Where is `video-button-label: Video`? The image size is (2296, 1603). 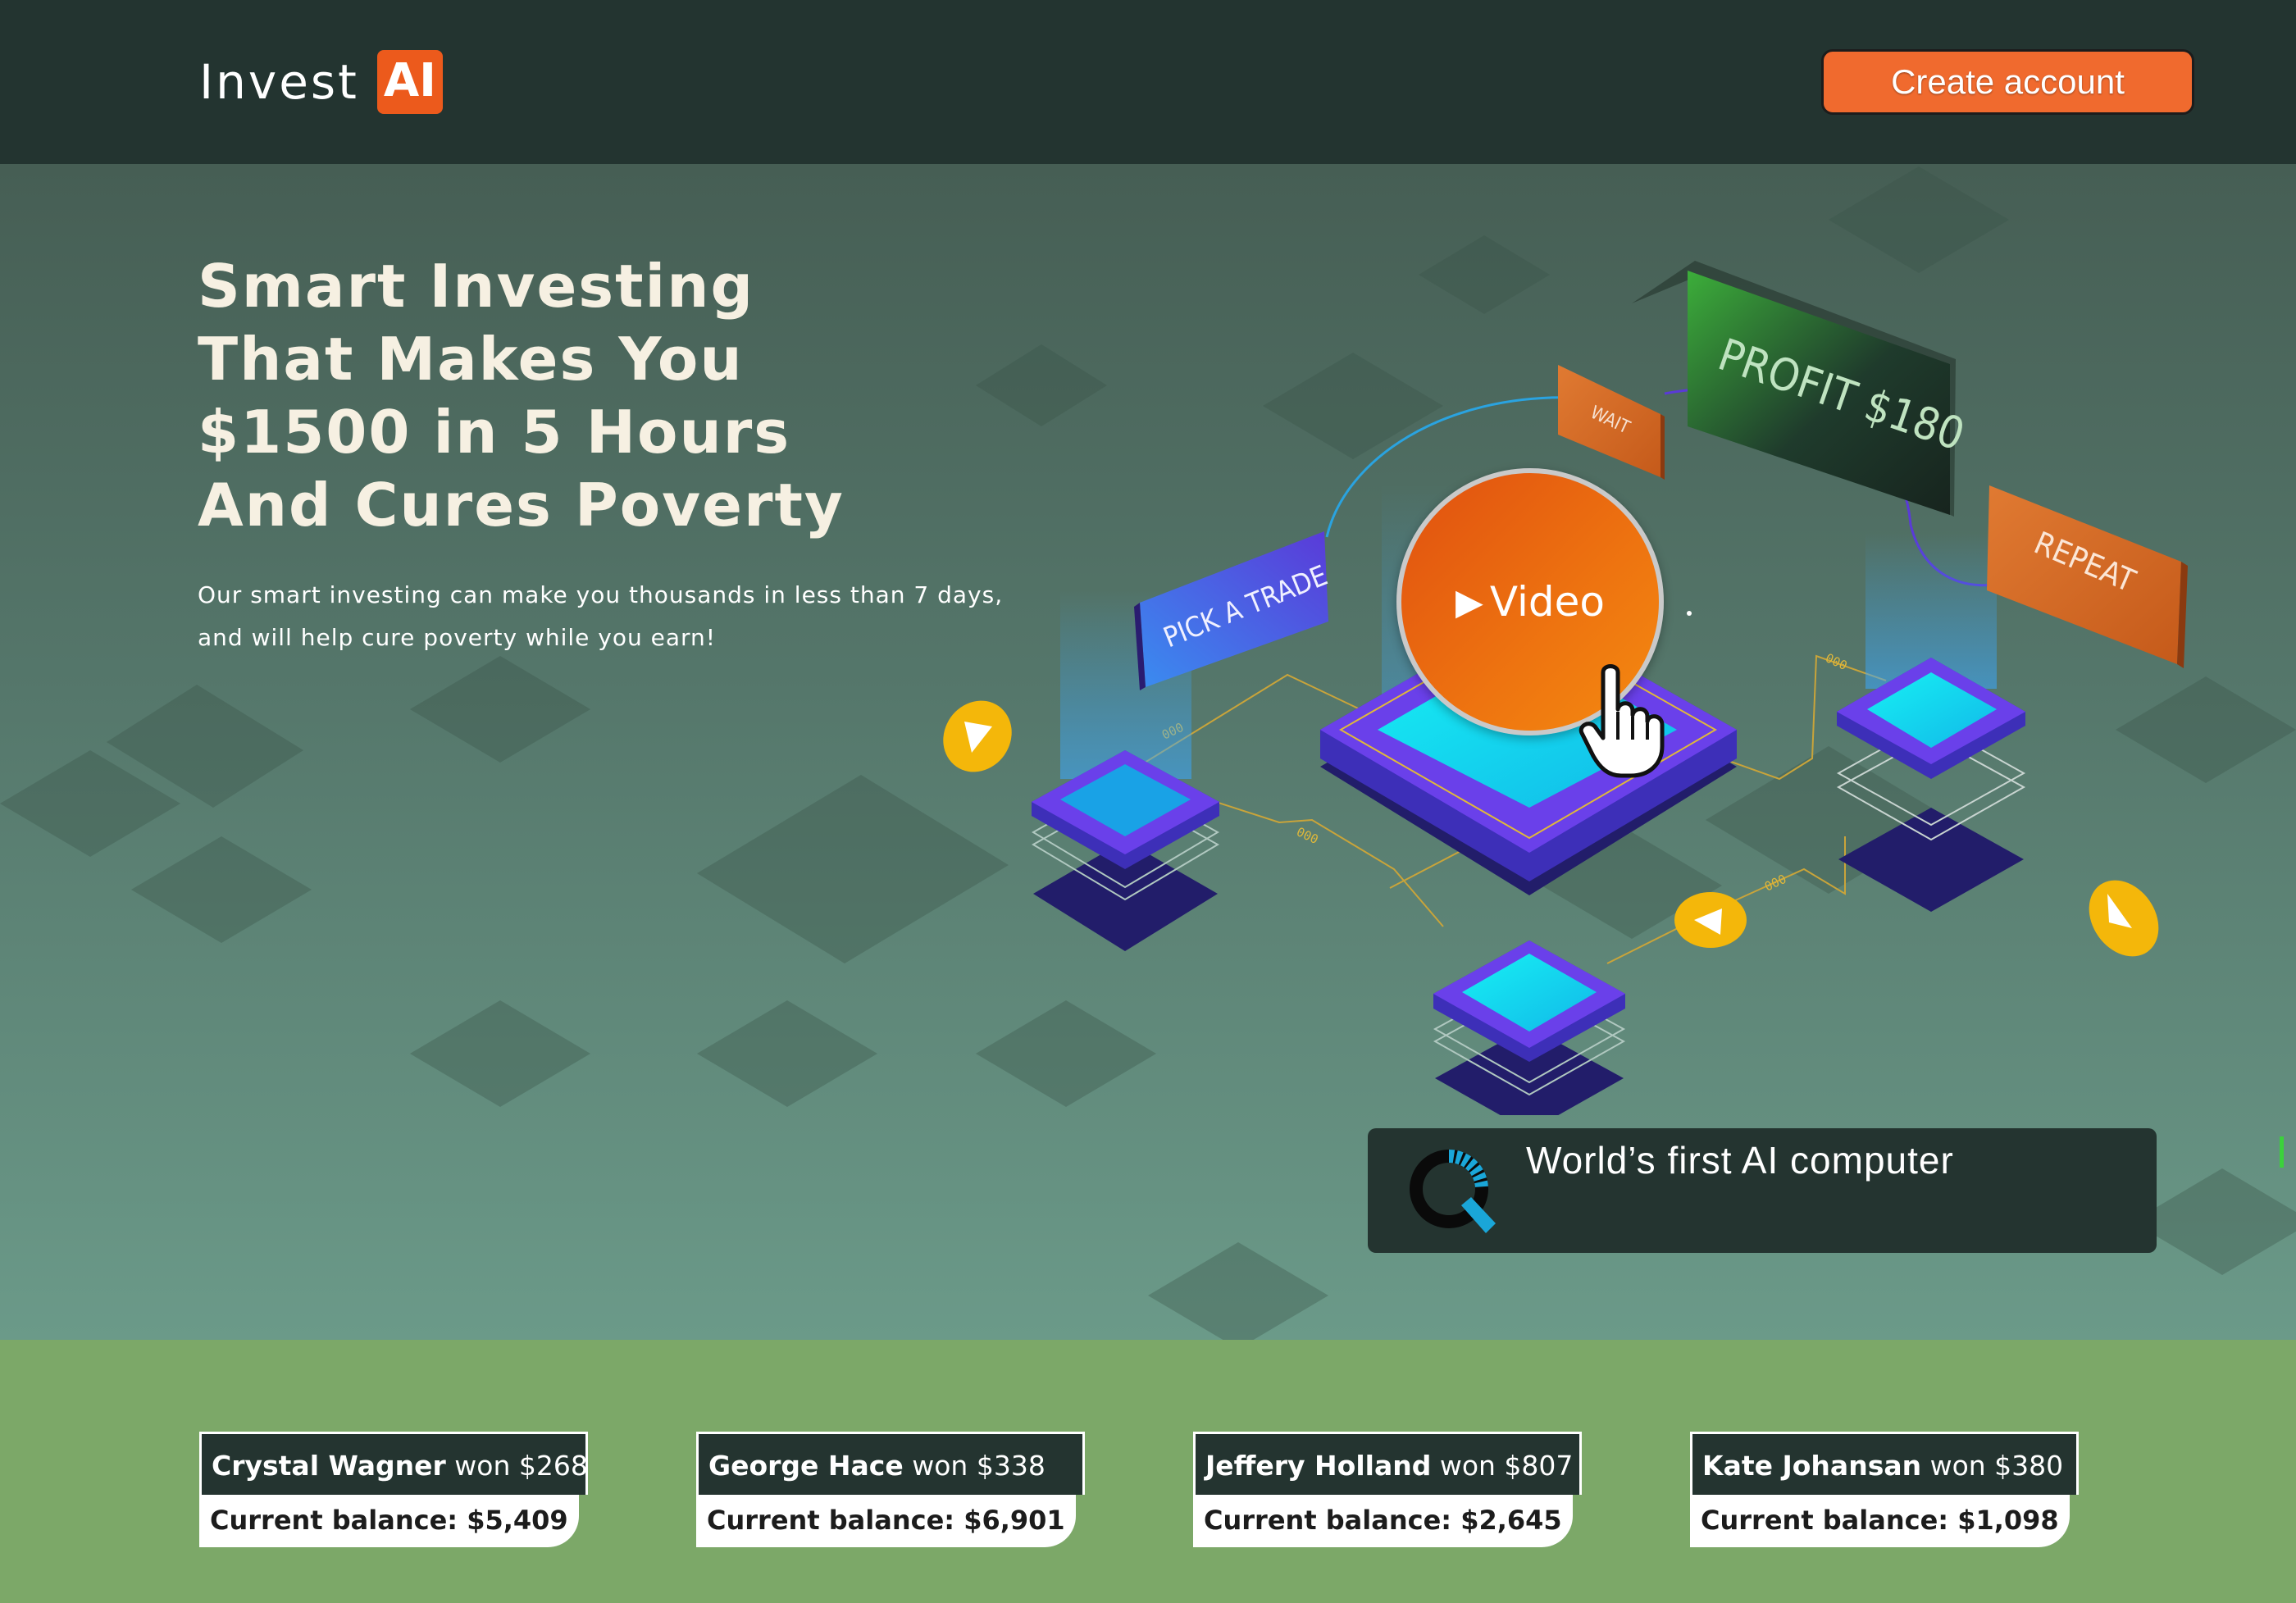 video-button-label: Video is located at coordinates (1547, 602).